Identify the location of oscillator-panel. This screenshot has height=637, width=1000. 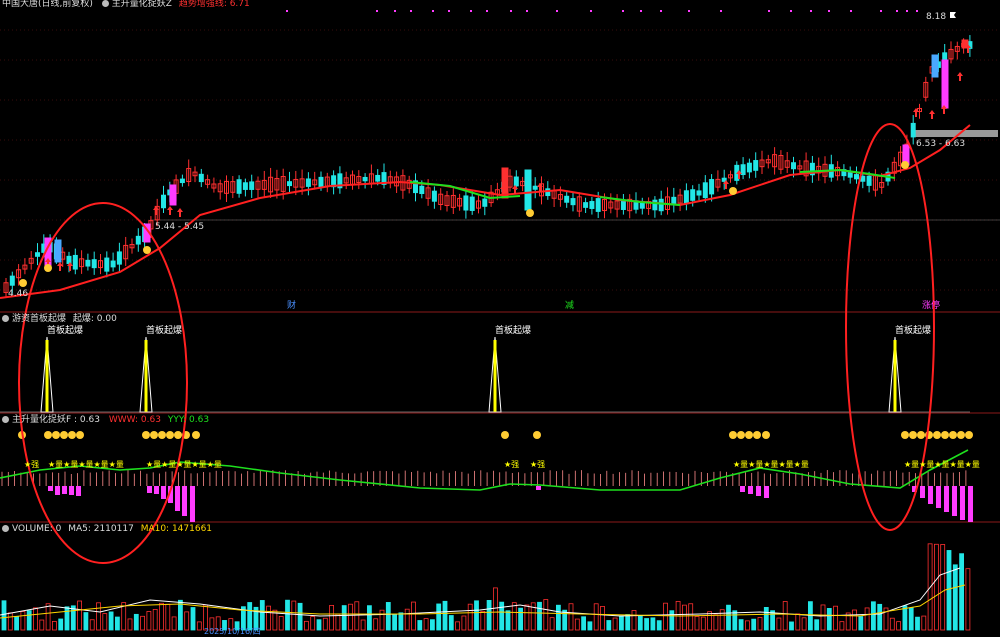
(486, 476).